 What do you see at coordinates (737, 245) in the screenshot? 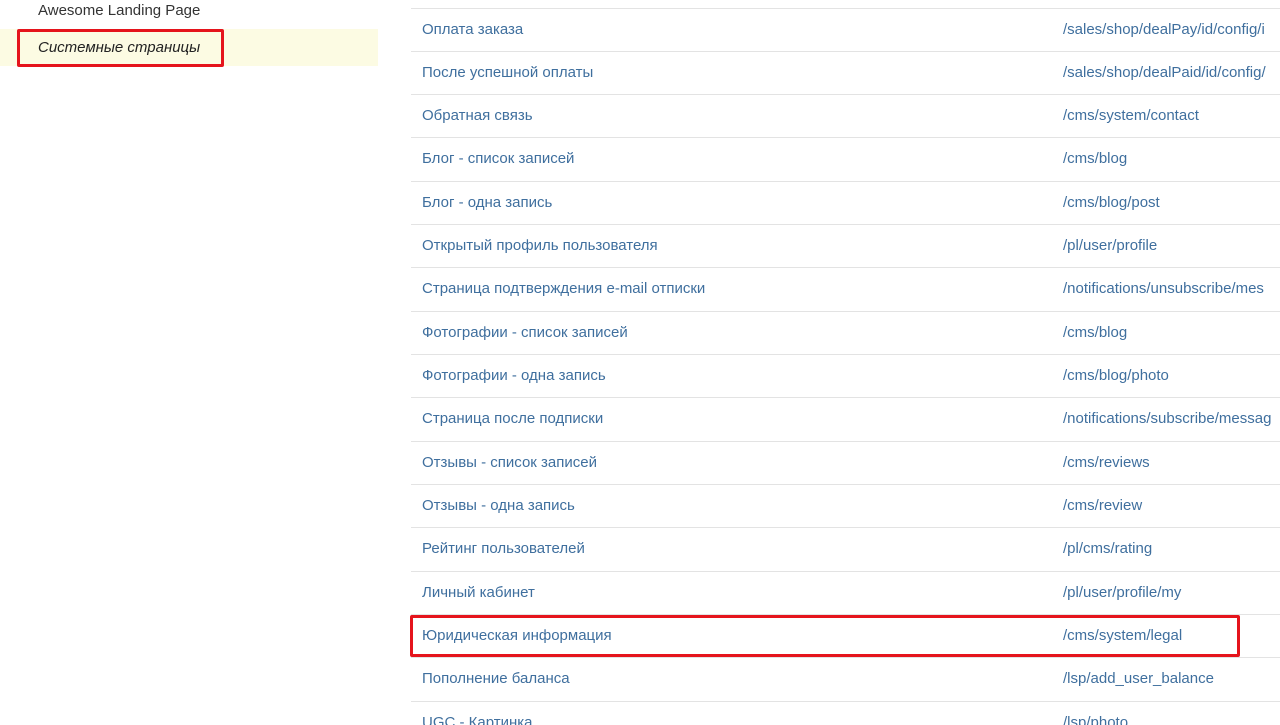
I see `page-name-link: Открытый профиль пользователя` at bounding box center [737, 245].